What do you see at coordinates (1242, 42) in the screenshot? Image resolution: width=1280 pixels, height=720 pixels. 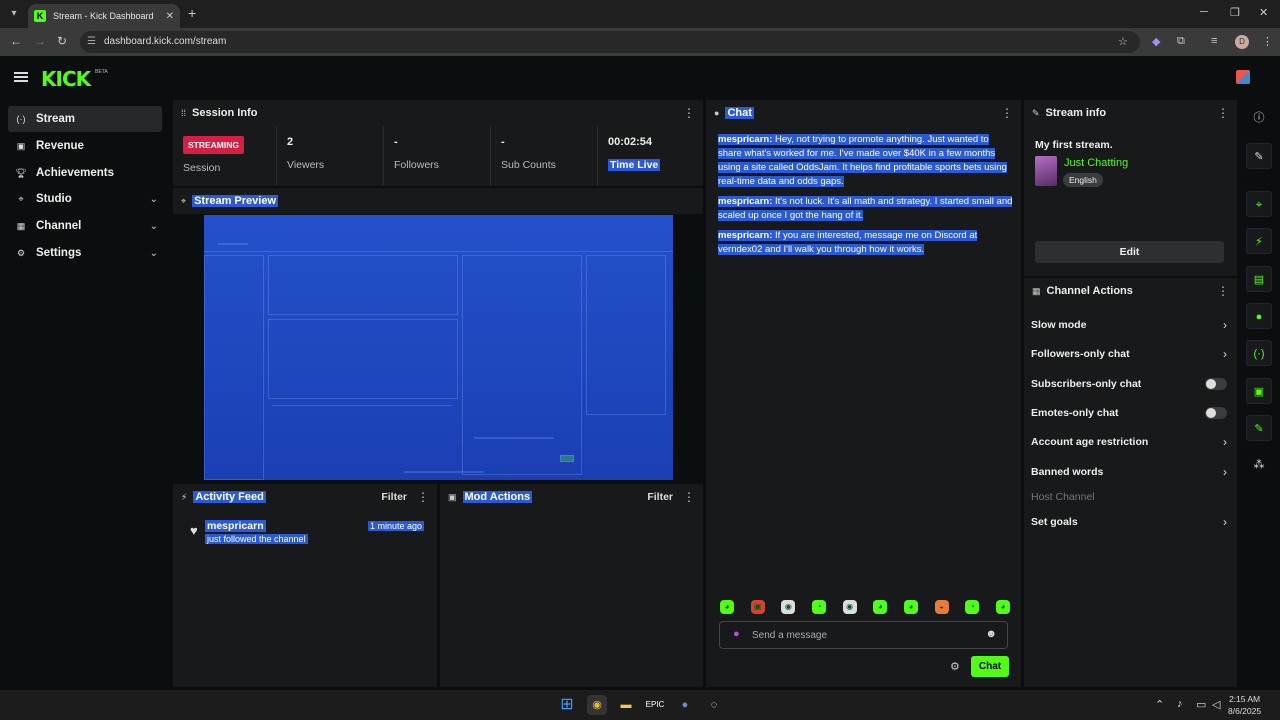 I see `profile-avatar: D` at bounding box center [1242, 42].